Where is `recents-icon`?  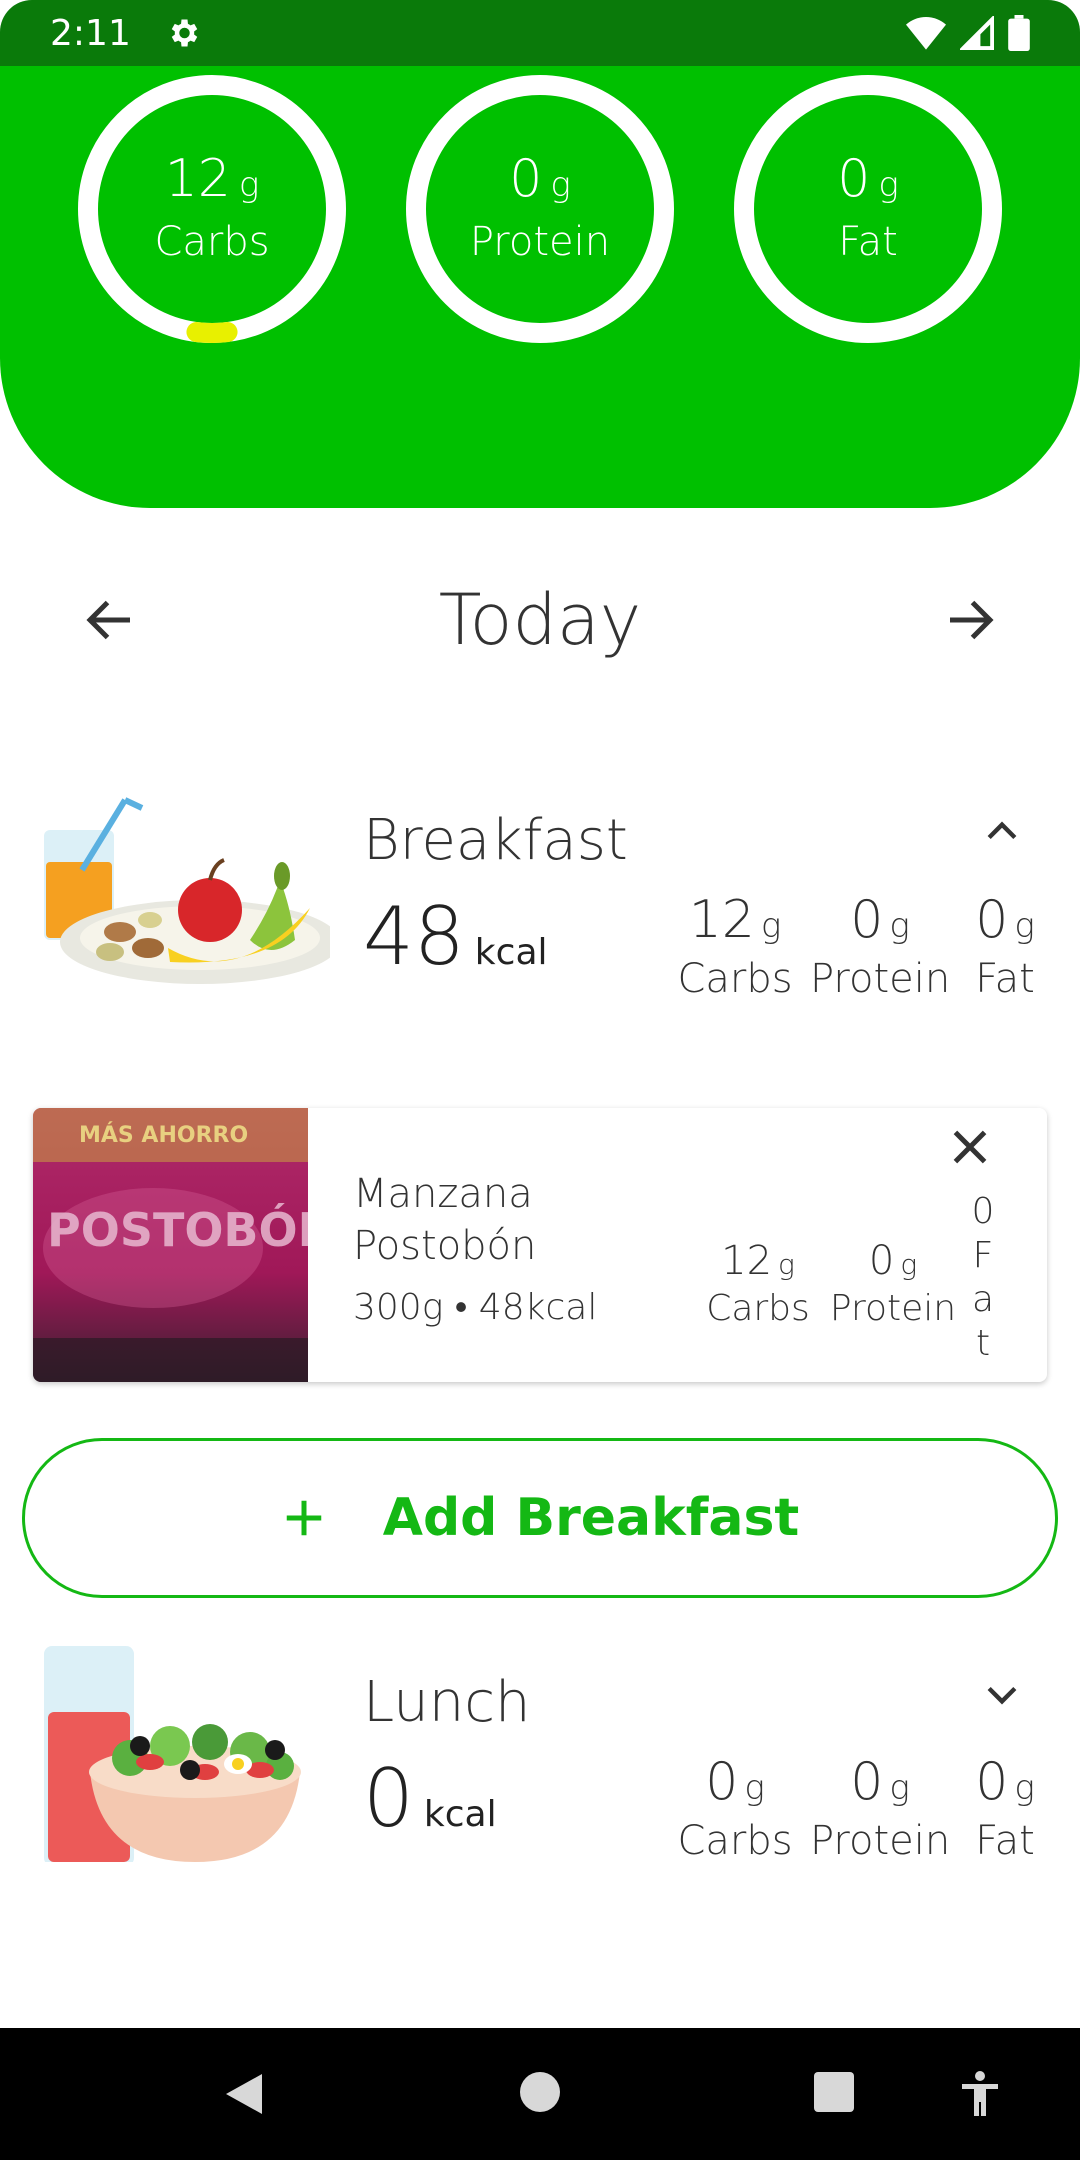
recents-icon is located at coordinates (834, 2092).